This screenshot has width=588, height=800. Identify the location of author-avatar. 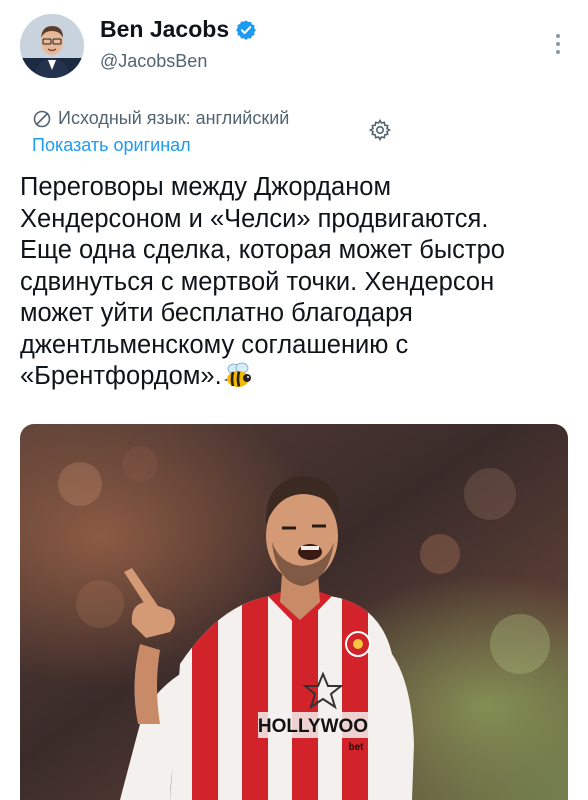
(52, 46).